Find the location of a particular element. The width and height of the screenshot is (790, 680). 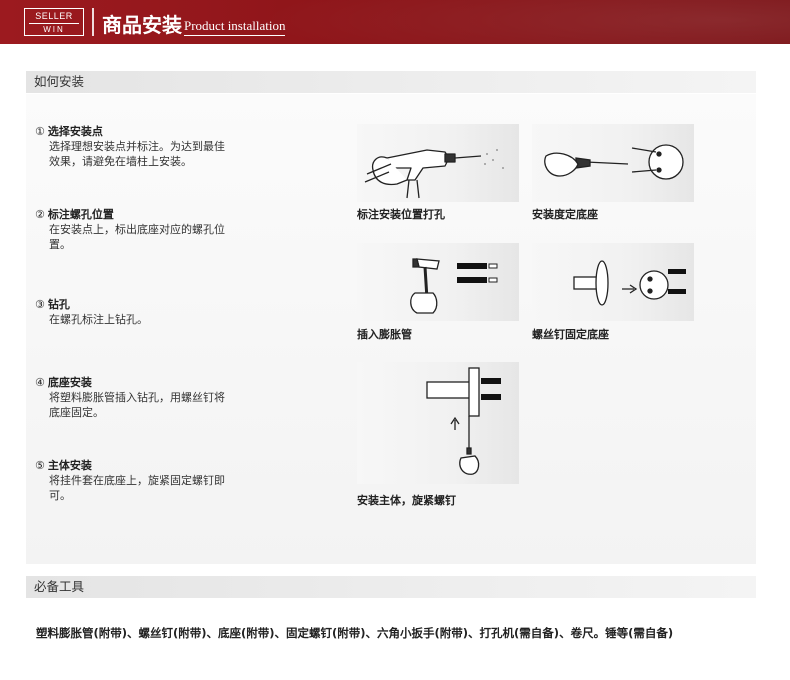

step-4: ④ 底座安装 将塑料膨胀管插入钻孔，用螺丝钉将底座固定。 is located at coordinates (130, 397).